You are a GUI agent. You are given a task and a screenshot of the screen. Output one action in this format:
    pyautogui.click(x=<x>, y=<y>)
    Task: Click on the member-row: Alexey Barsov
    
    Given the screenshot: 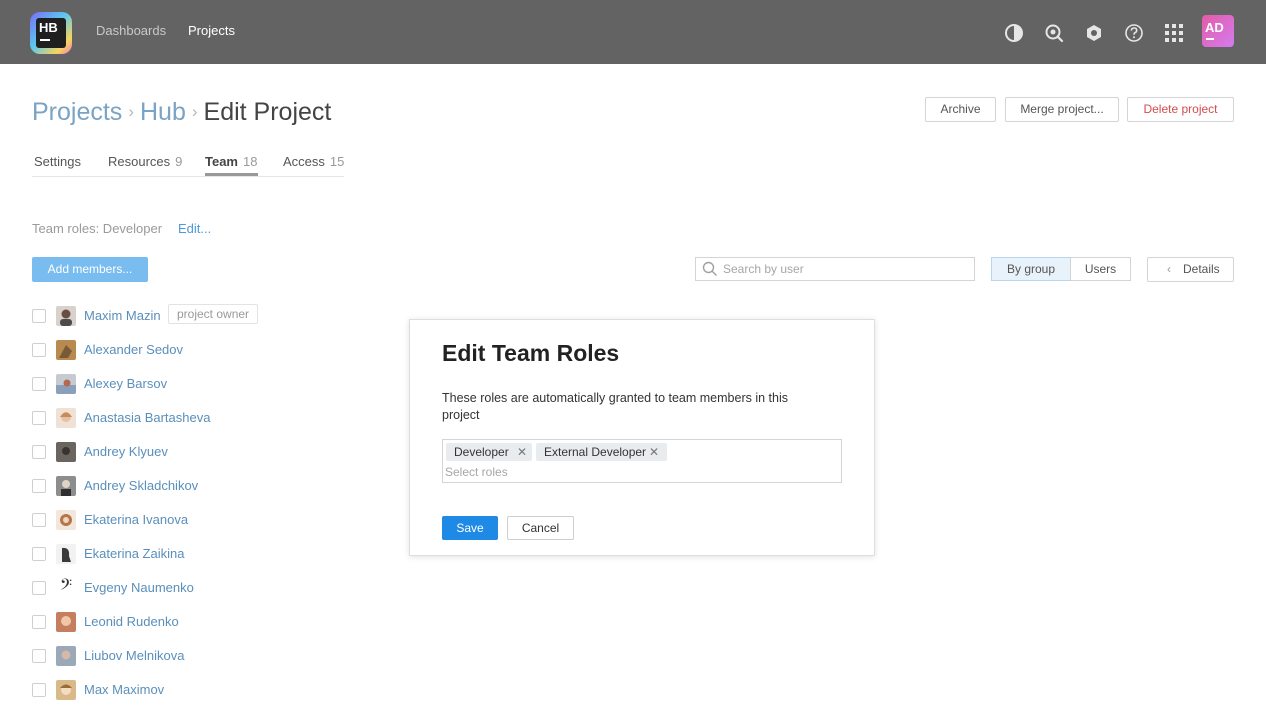 What is the action you would take?
    pyautogui.click(x=162, y=384)
    